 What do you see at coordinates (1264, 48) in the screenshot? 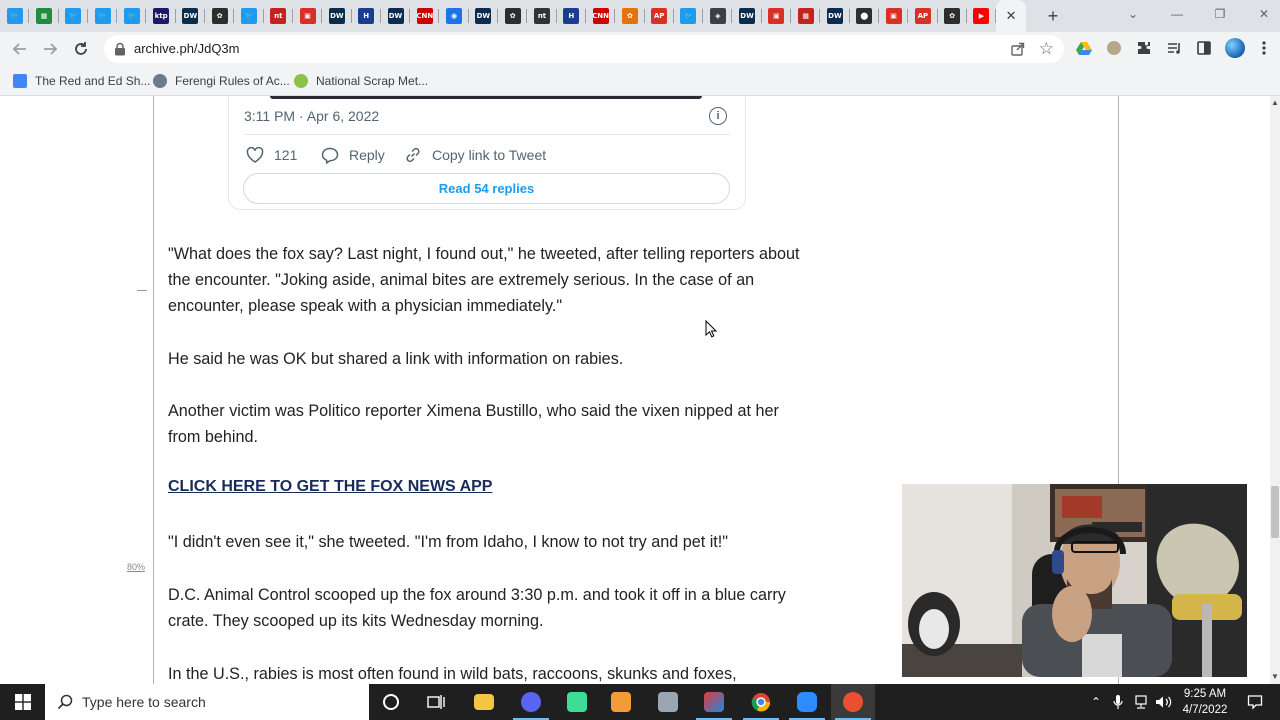
I see `browser-menu-icon` at bounding box center [1264, 48].